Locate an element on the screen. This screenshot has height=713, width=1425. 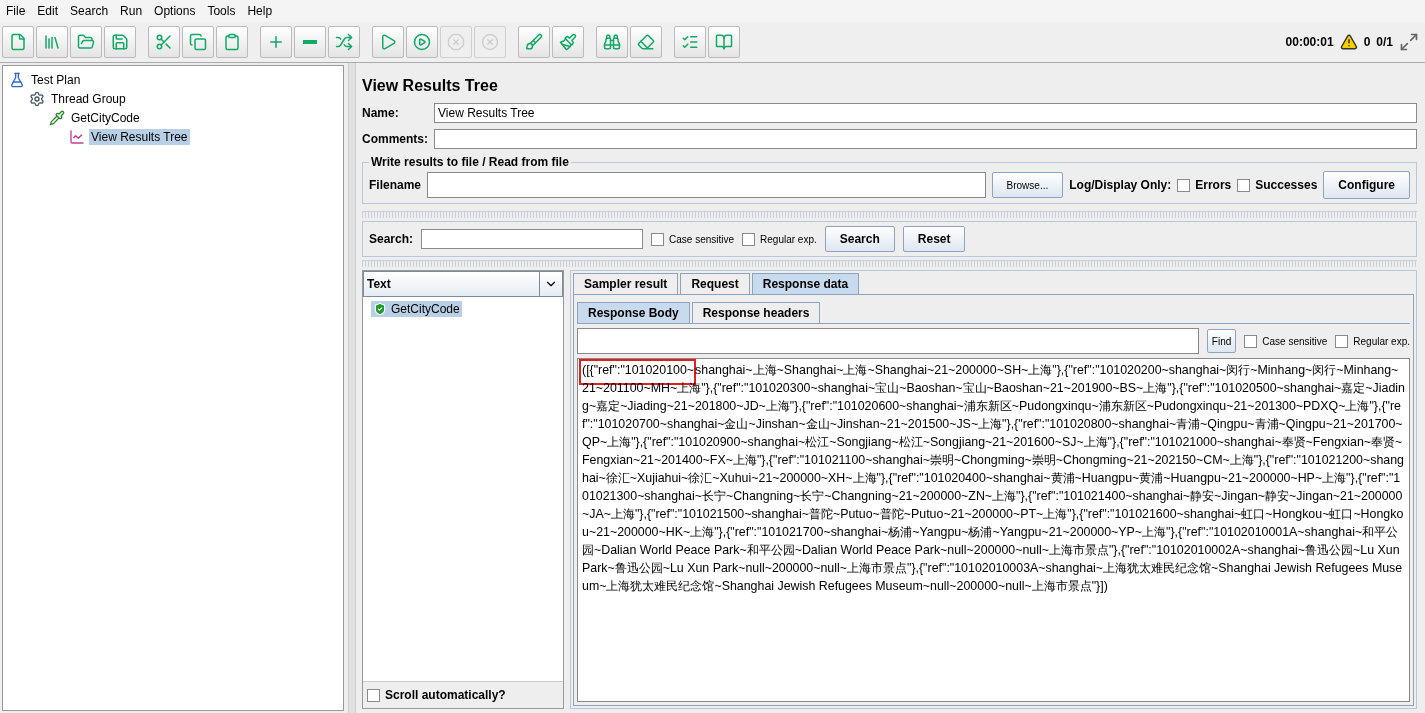
tab: Response Body is located at coordinates (633, 312).